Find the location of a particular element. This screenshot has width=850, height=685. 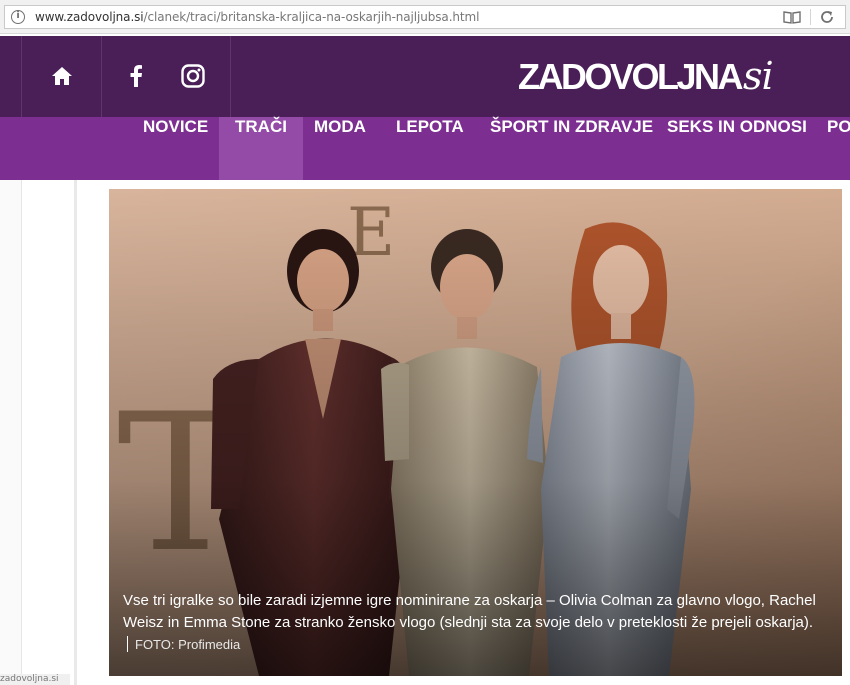

photo-credit: FOTO: Profimedia is located at coordinates (188, 644).